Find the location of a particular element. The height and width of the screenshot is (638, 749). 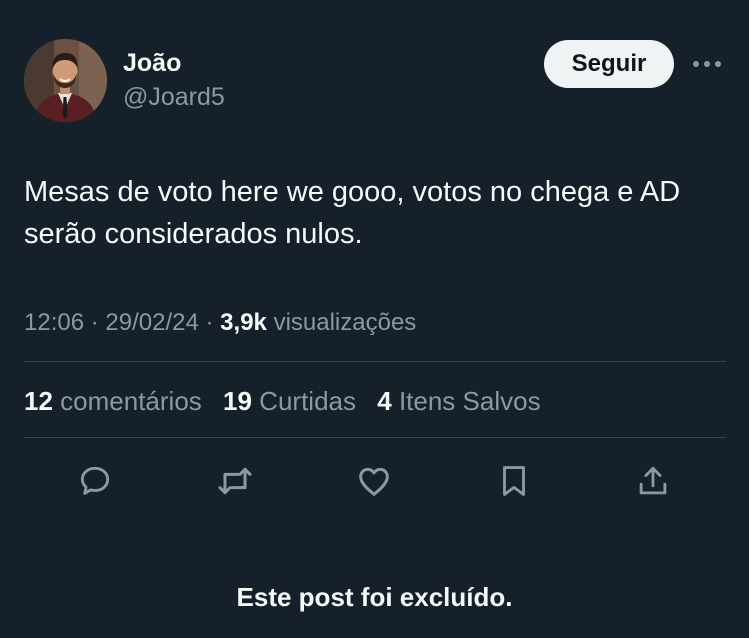

reply-icon is located at coordinates (95, 480).